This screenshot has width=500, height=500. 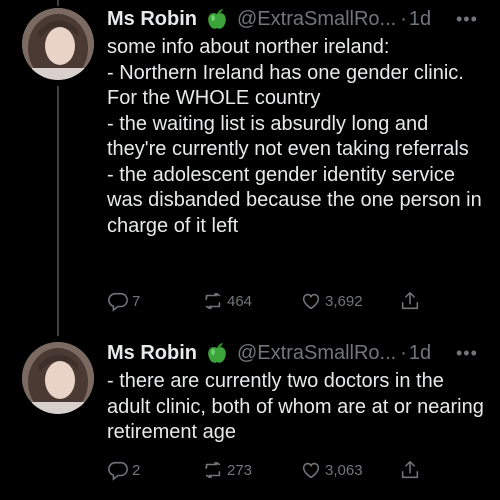 I want to click on retweet-count: 273, so click(x=240, y=470).